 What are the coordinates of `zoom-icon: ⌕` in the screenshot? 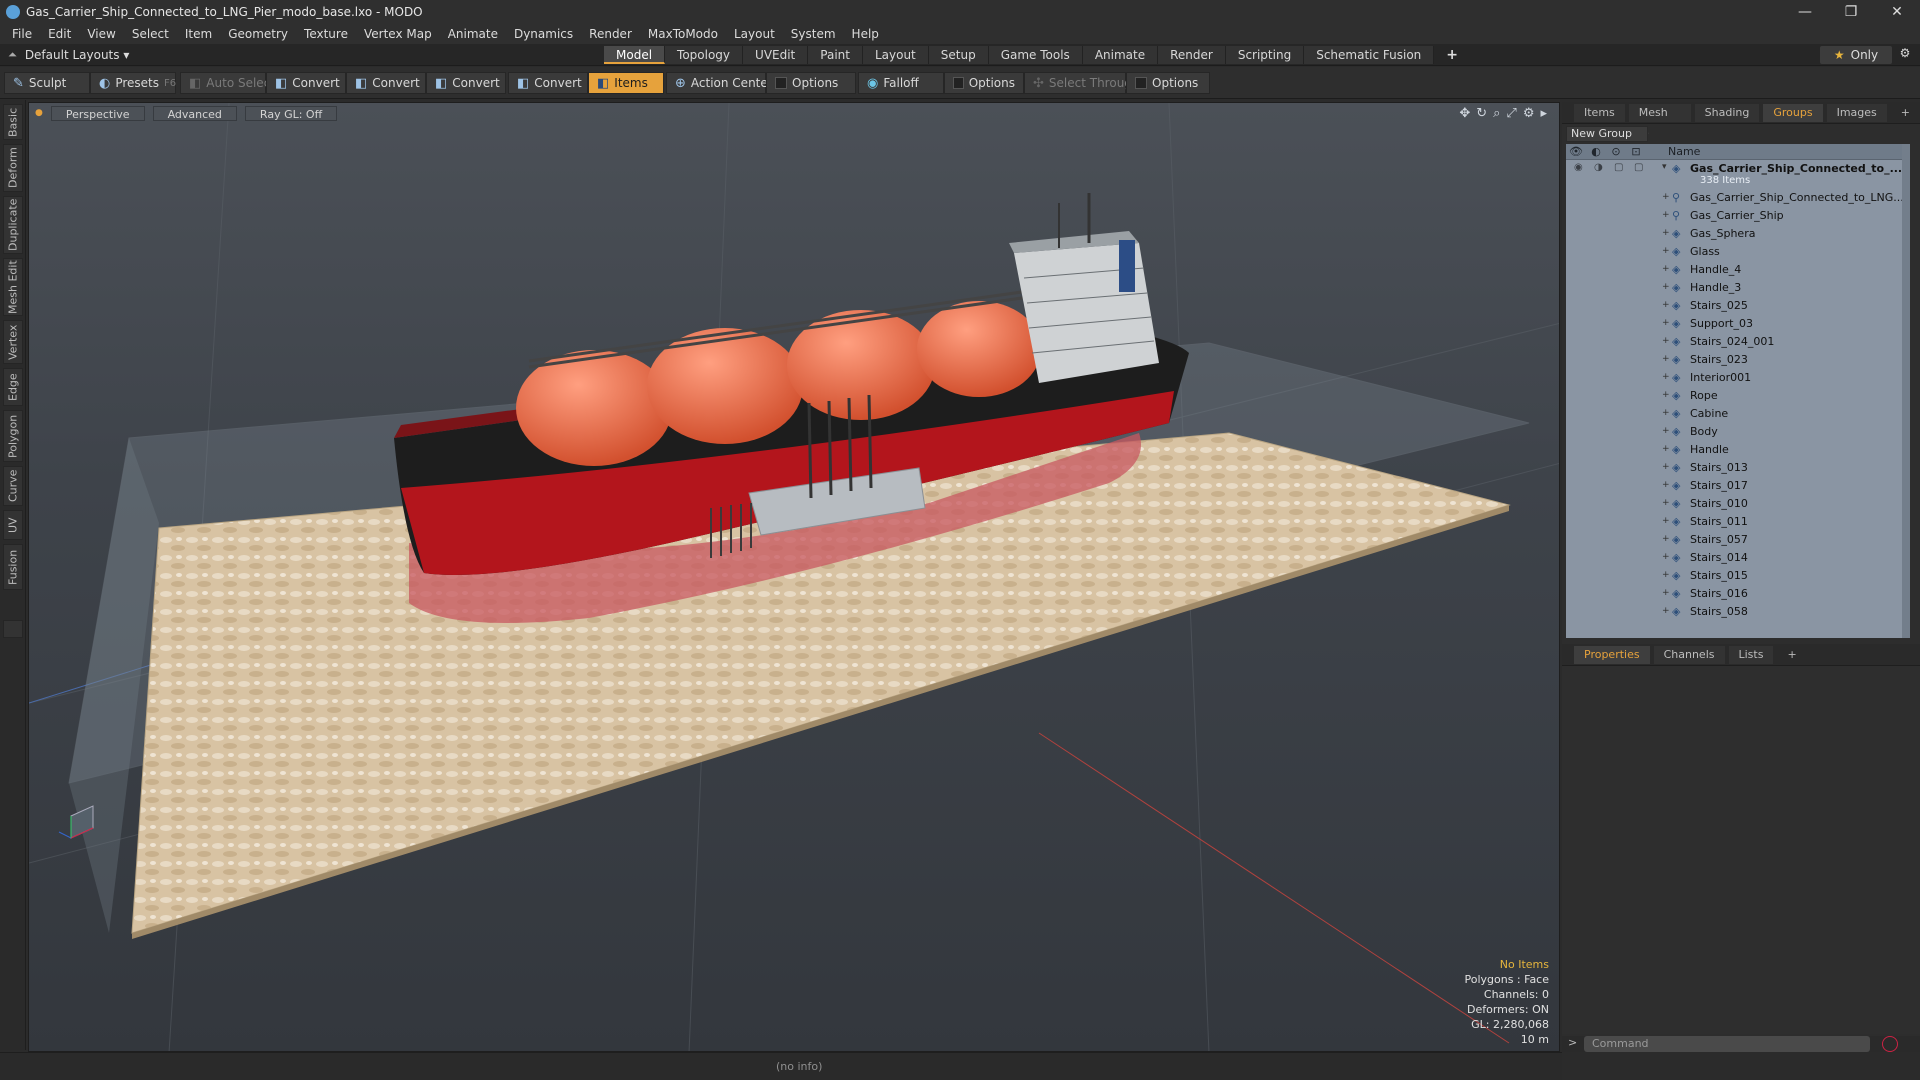 It's located at (1496, 113).